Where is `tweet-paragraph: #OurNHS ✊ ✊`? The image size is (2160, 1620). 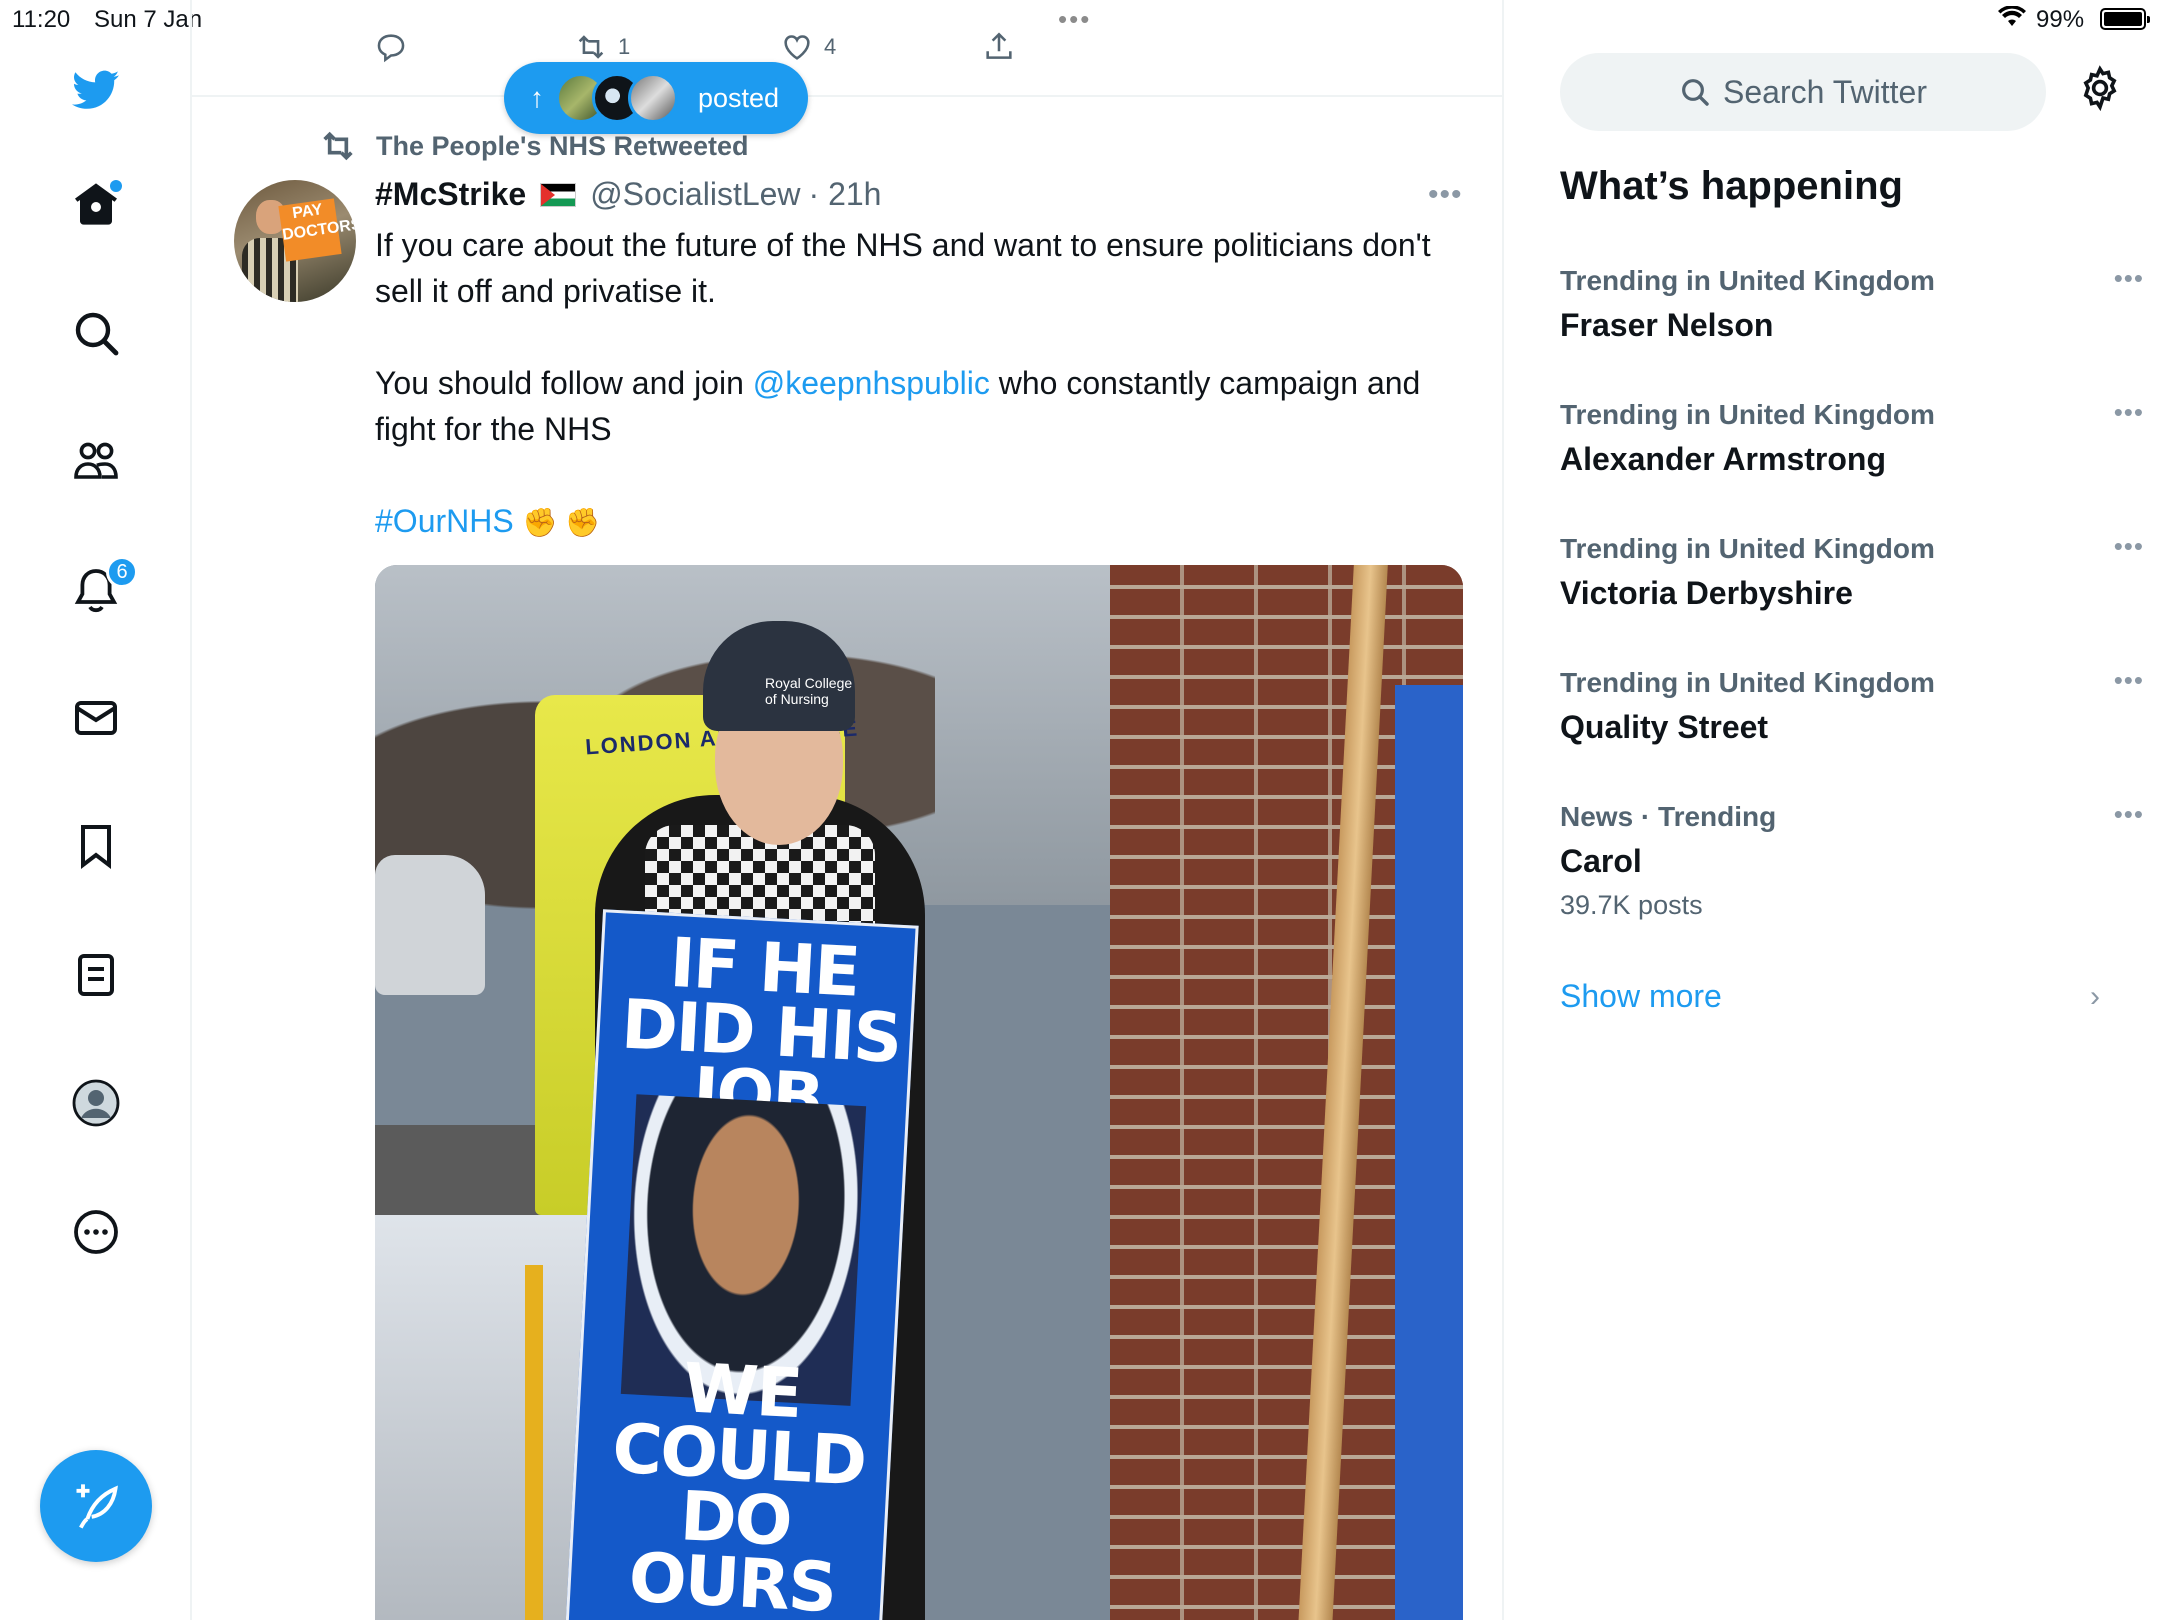
tweet-paragraph: #OurNHS ✊ ✊ is located at coordinates (905, 522).